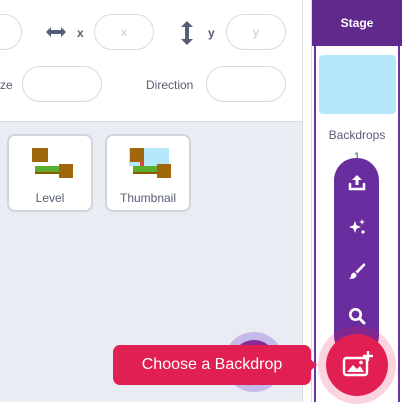  I want to click on thumbnail-sprite-thumbnail, so click(150, 163).